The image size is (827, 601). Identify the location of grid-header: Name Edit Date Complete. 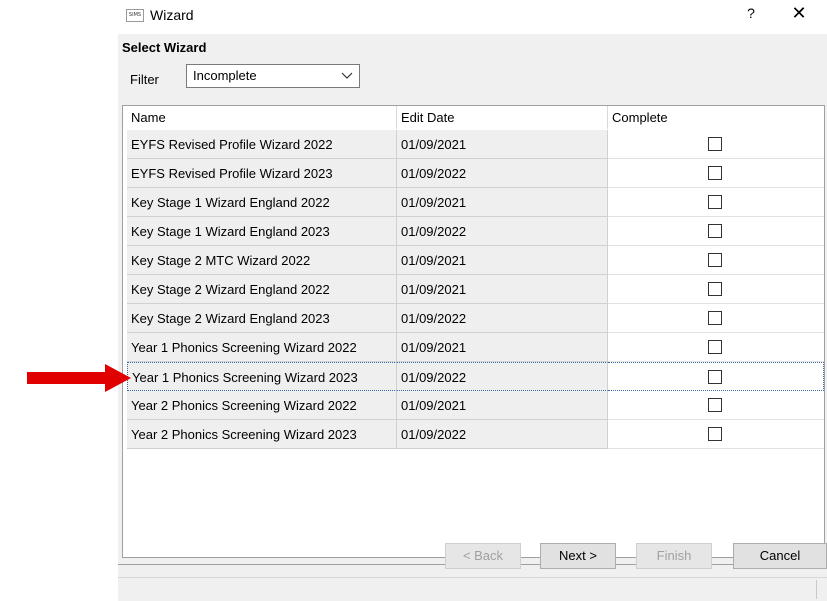
(473, 117).